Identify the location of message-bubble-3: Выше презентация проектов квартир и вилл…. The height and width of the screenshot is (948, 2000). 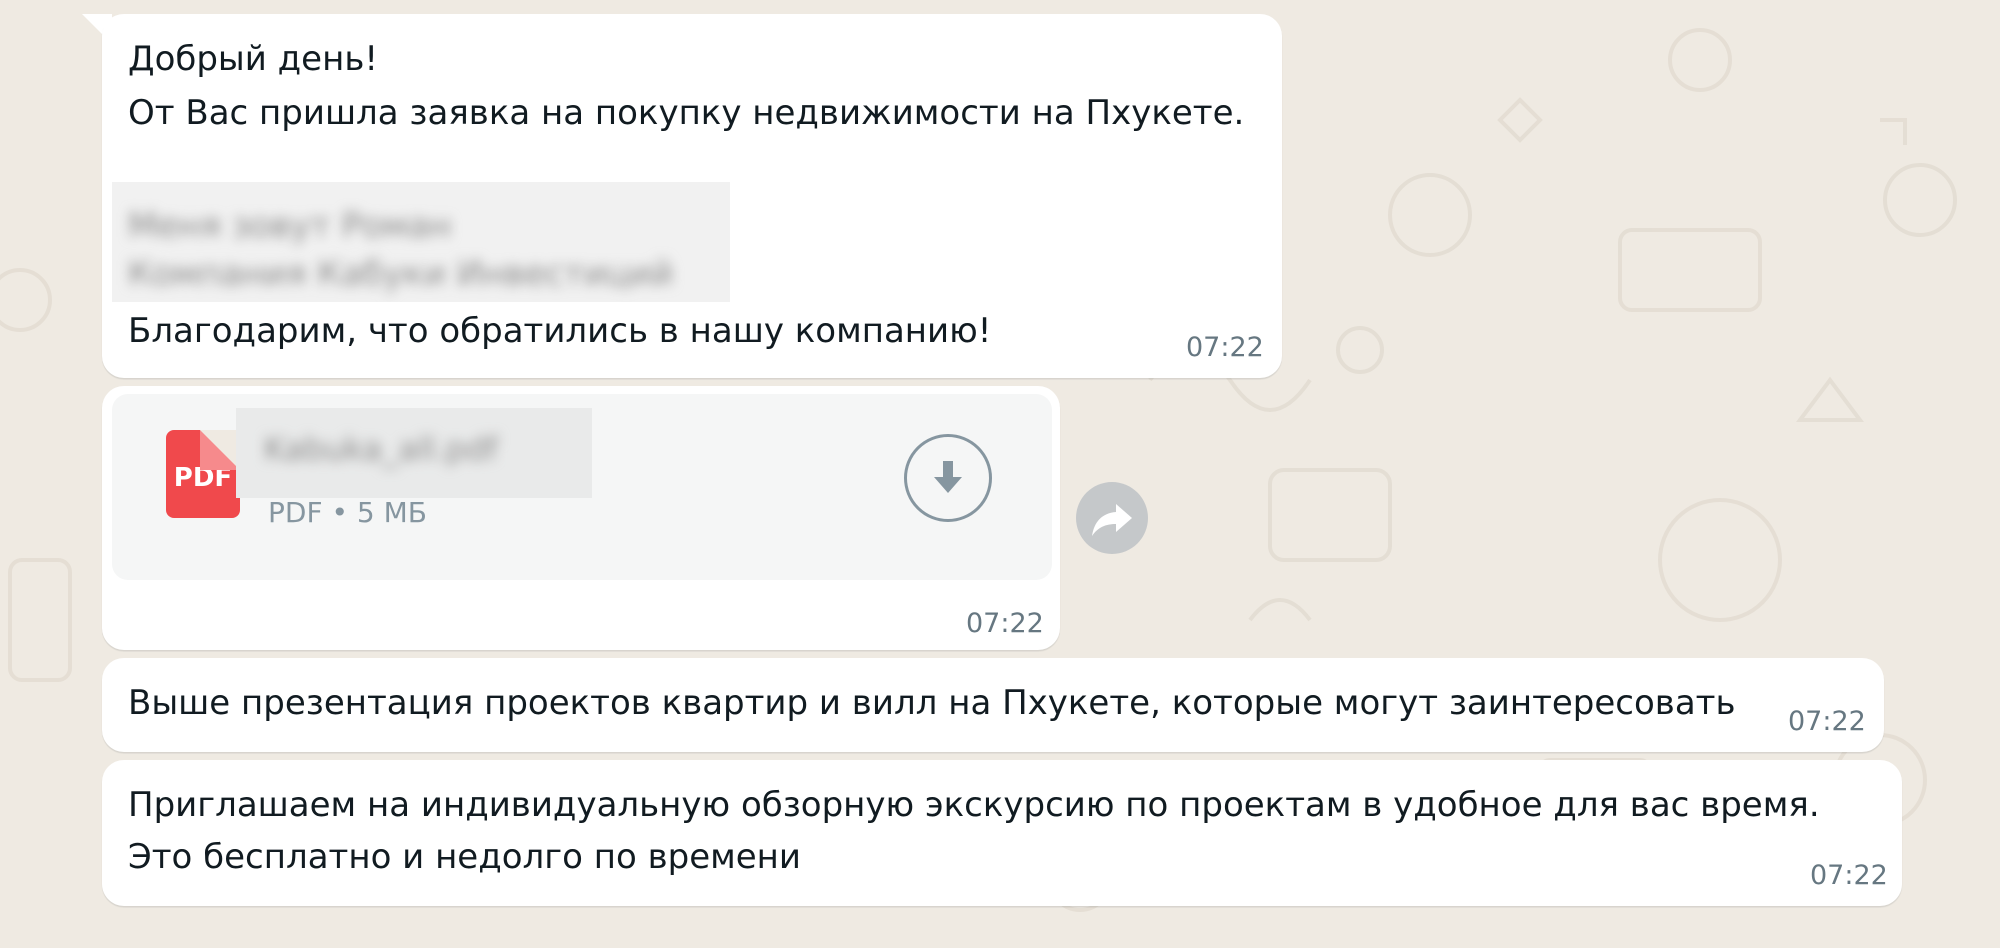
(993, 705).